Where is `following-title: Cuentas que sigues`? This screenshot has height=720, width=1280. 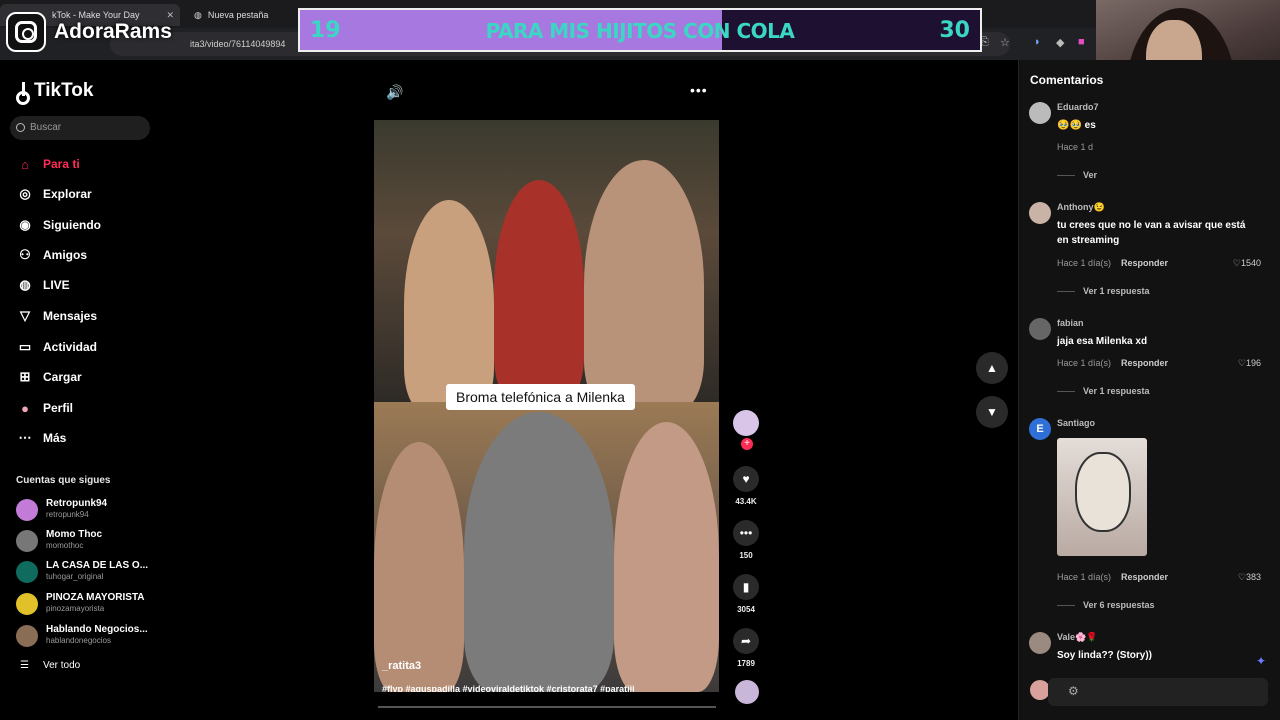
following-title: Cuentas que sigues is located at coordinates (63, 480).